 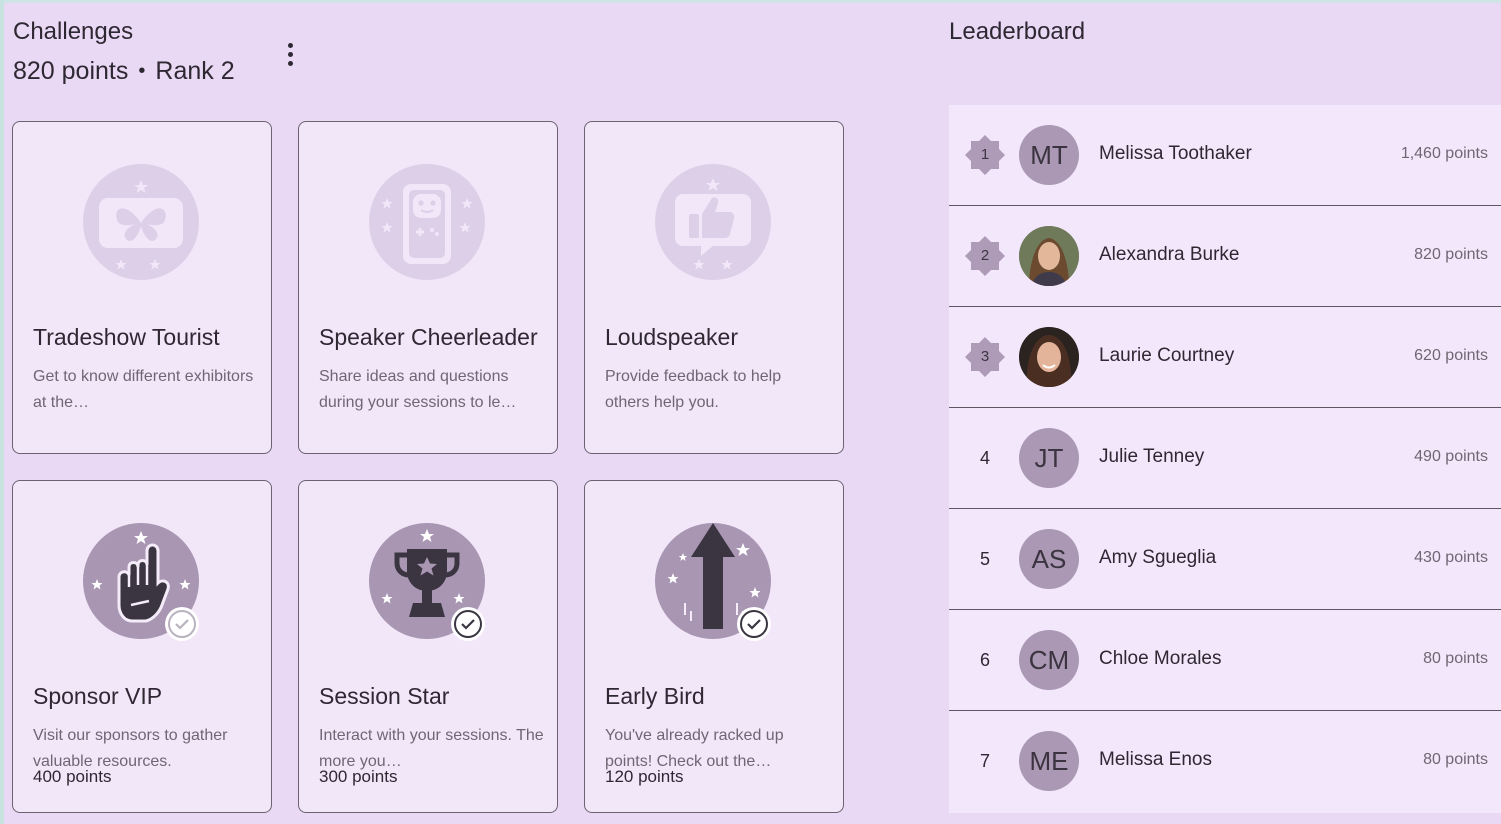 What do you see at coordinates (655, 696) in the screenshot?
I see `challenge-title: Early Bird` at bounding box center [655, 696].